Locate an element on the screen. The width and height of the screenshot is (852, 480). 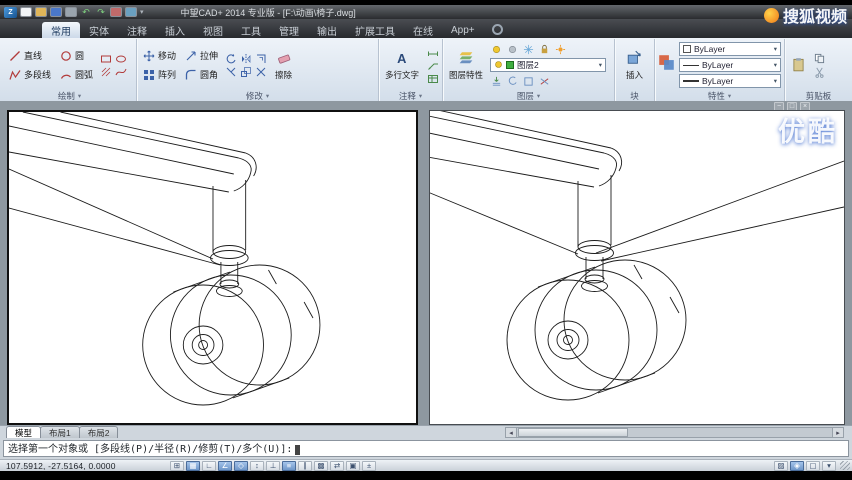
app-logo-icon: Z is located at coordinates (10, 12).